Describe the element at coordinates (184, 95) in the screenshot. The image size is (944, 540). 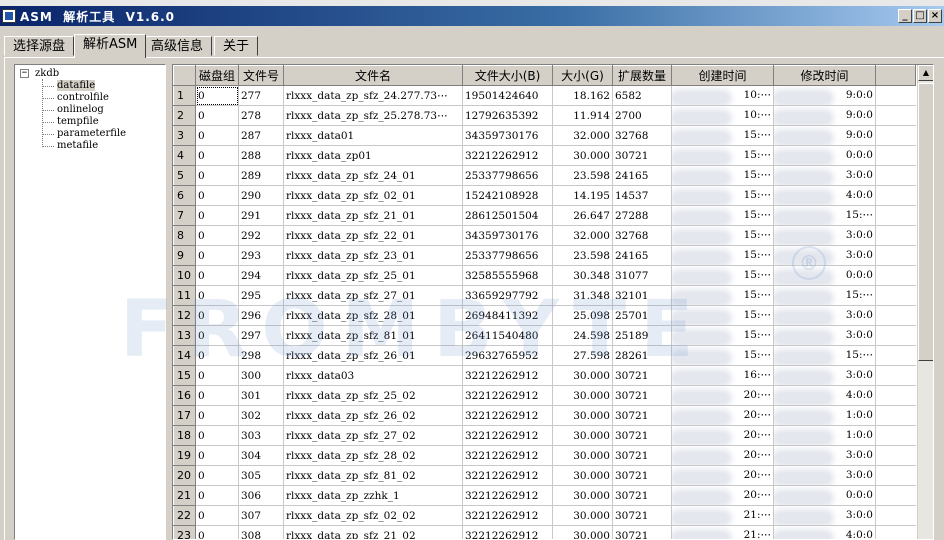
I see `row-header: 1` at that location.